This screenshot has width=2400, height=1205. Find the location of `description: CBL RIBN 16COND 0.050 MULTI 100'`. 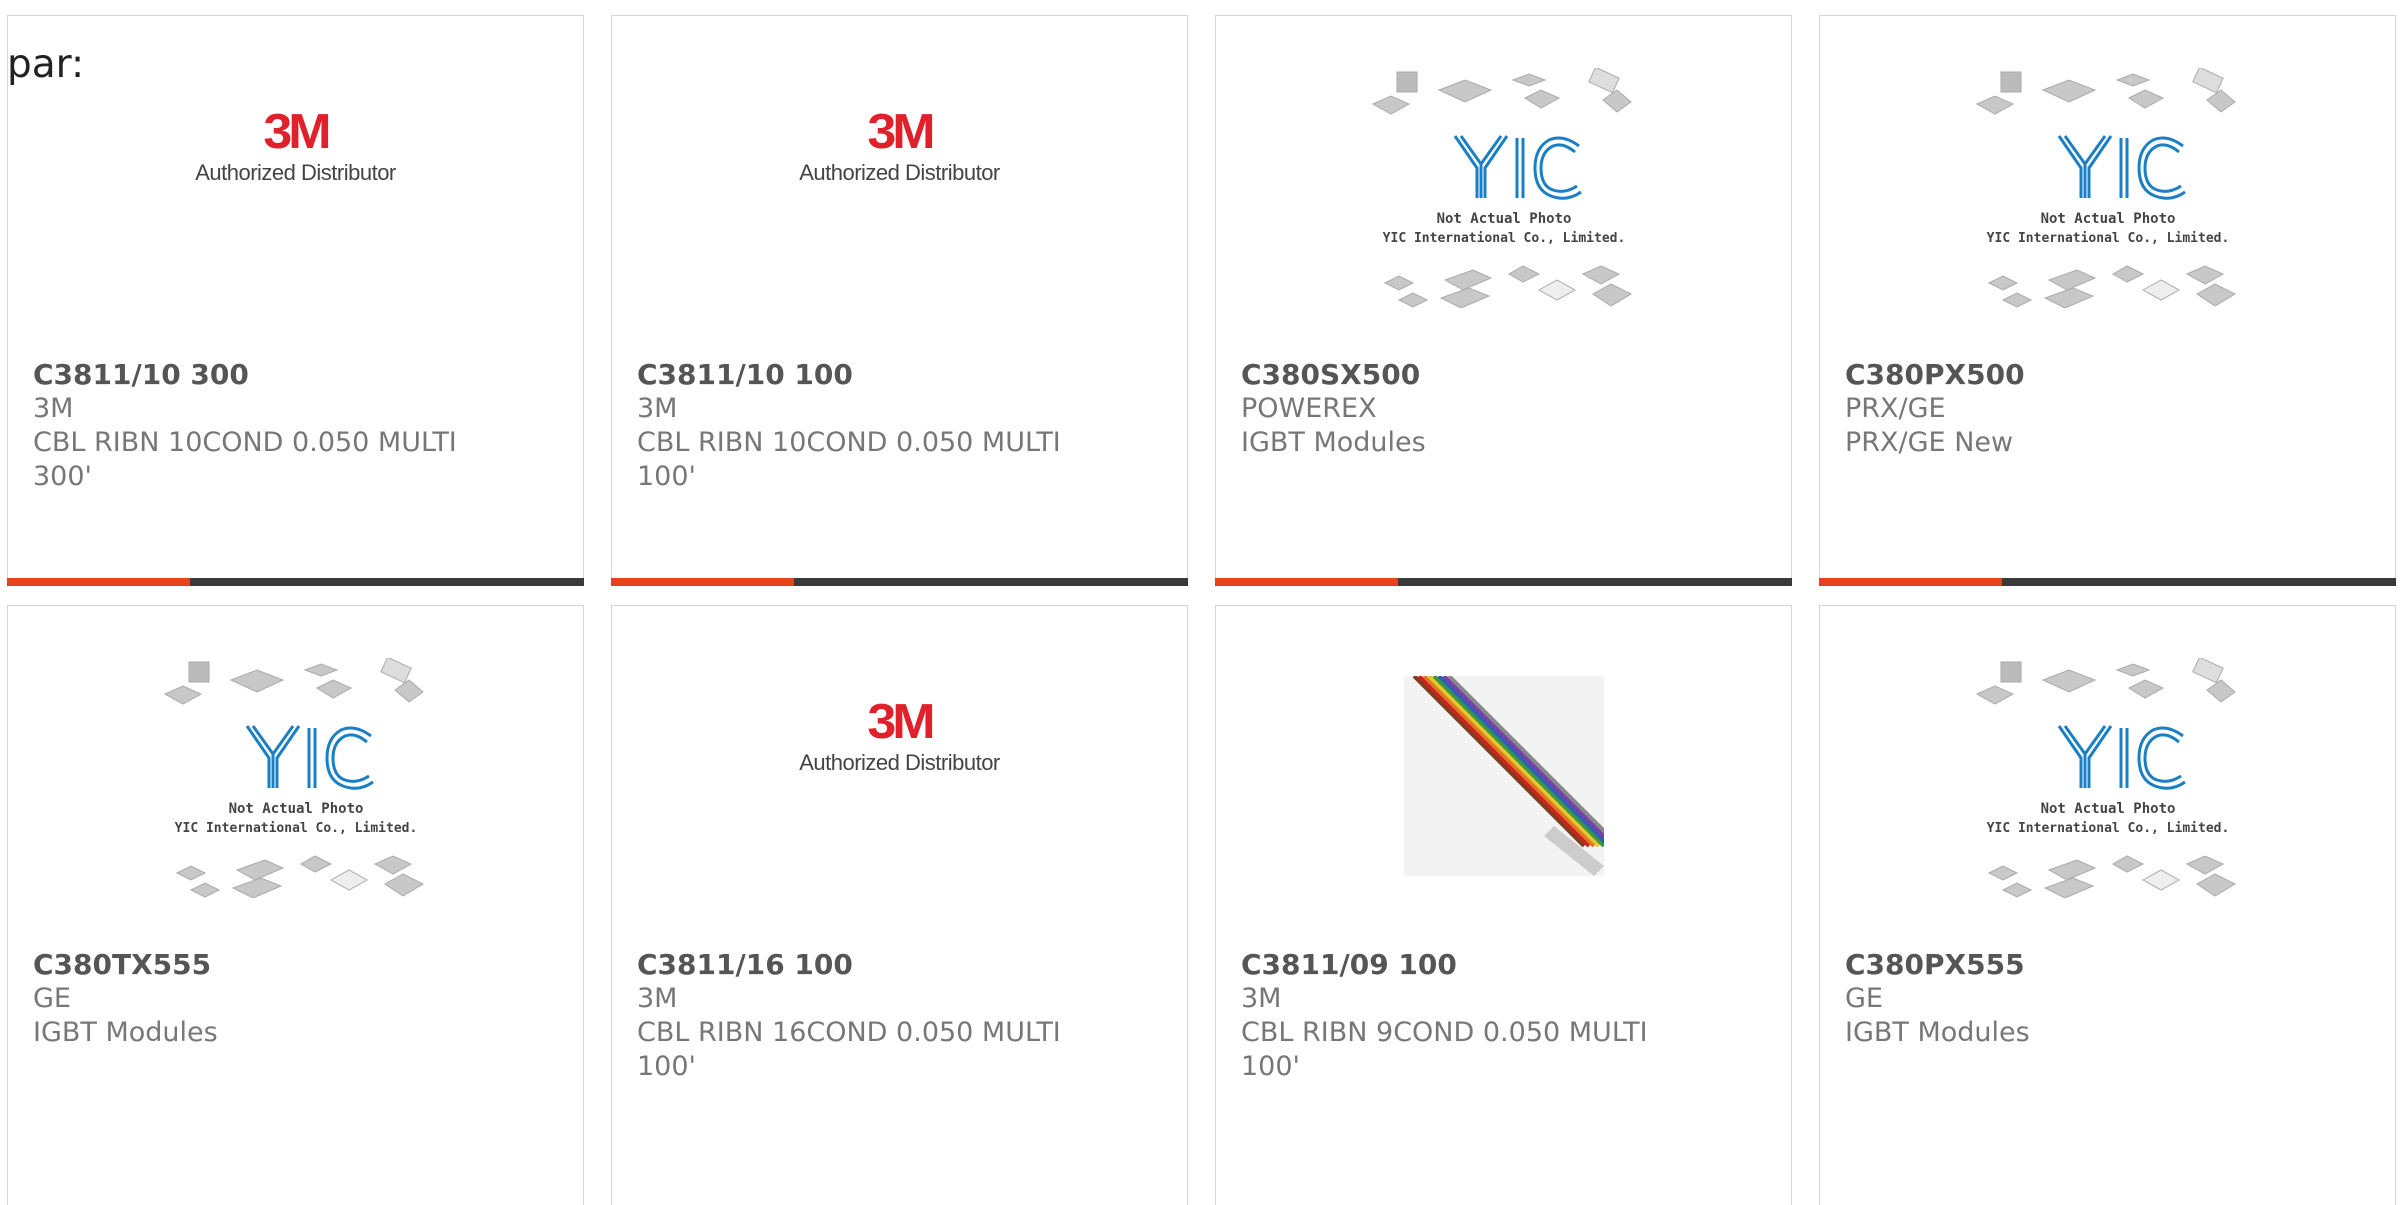

description: CBL RIBN 16COND 0.050 MULTI 100' is located at coordinates (849, 1049).